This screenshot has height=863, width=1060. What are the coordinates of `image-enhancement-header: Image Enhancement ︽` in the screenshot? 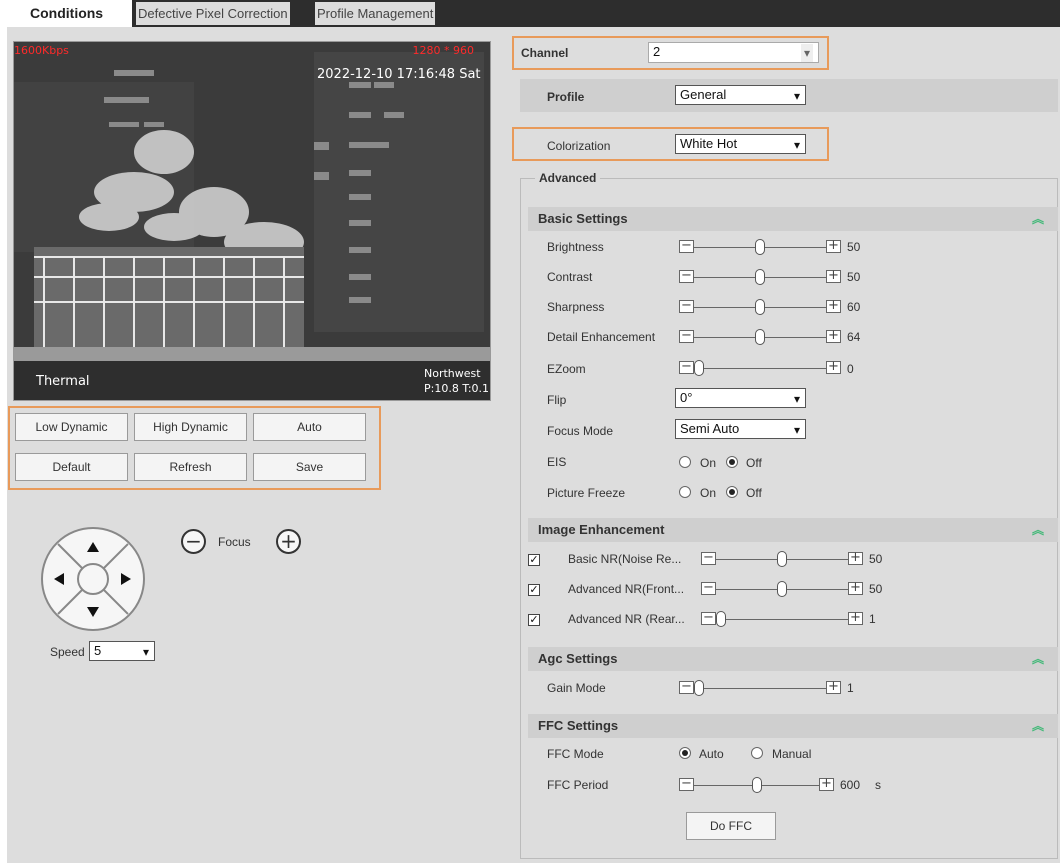 It's located at (793, 530).